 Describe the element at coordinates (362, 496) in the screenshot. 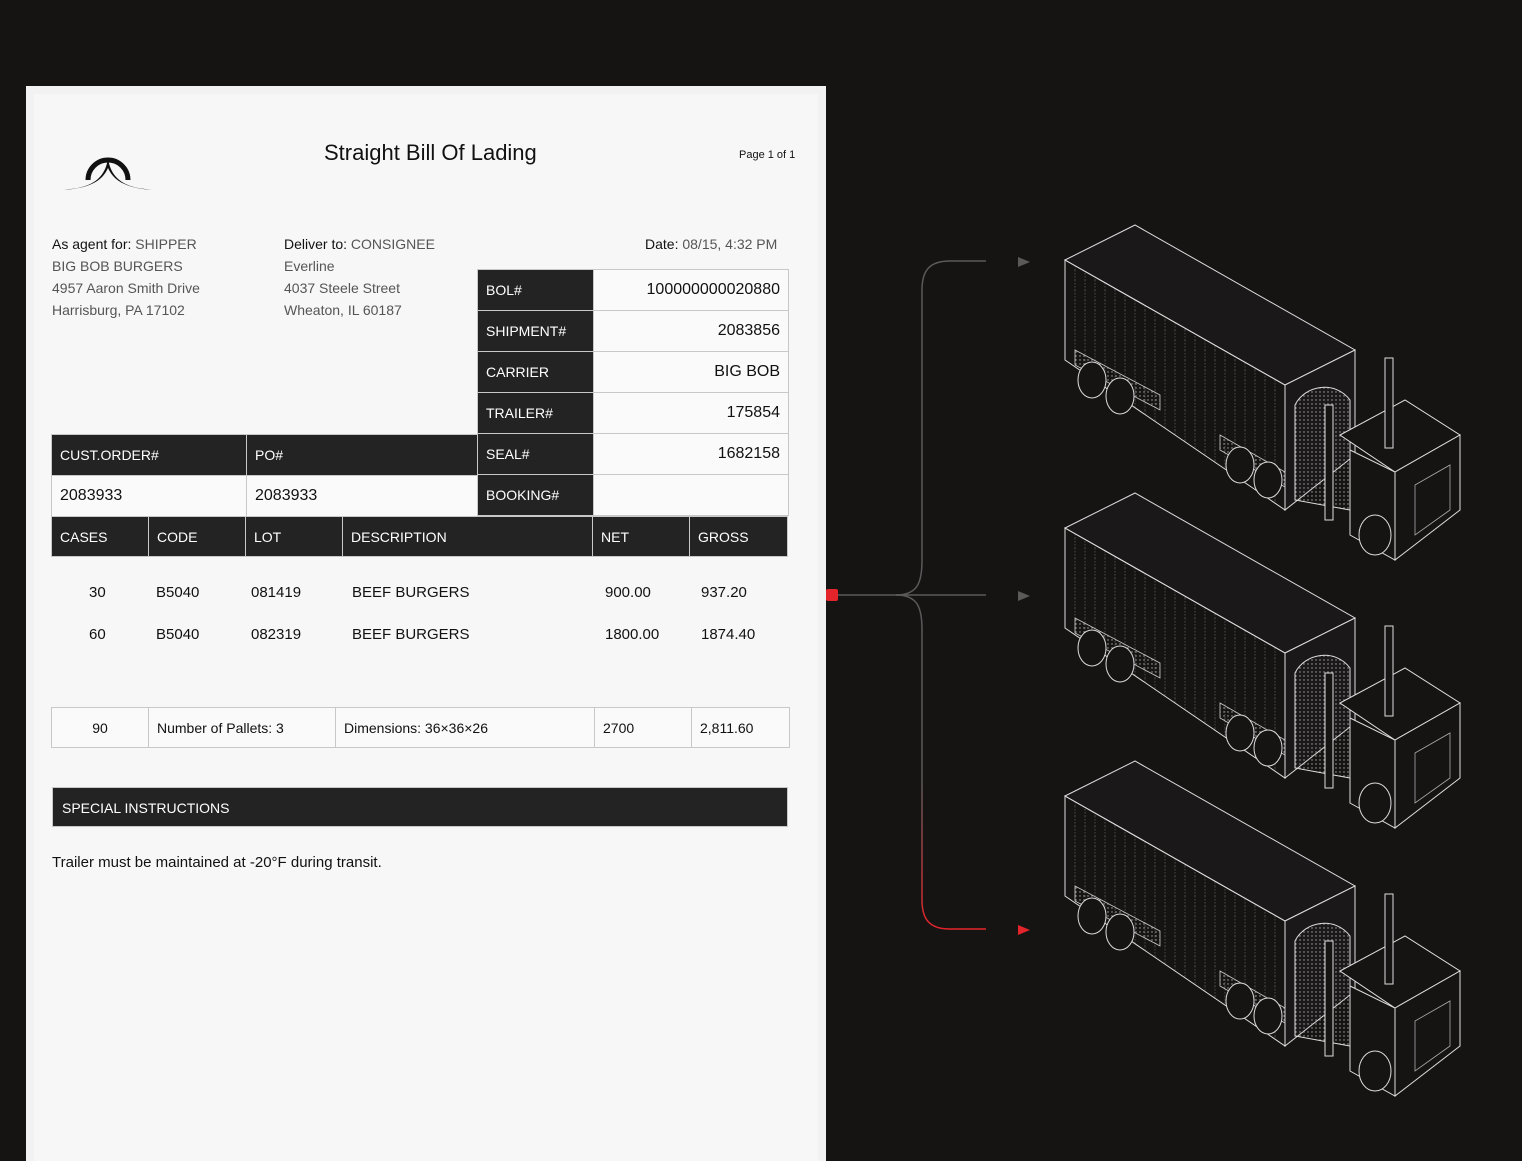

I see `po-value: 2083933` at that location.